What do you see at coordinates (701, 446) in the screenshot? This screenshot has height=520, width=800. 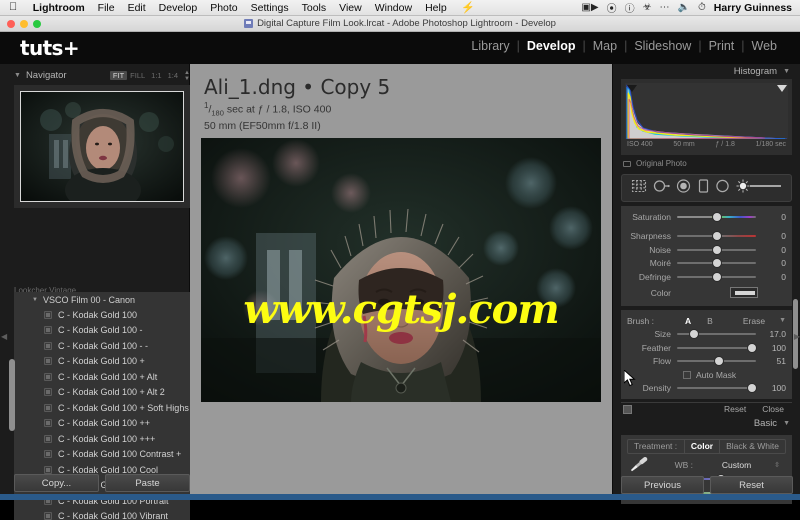 I see `treatment-color-option: Color` at bounding box center [701, 446].